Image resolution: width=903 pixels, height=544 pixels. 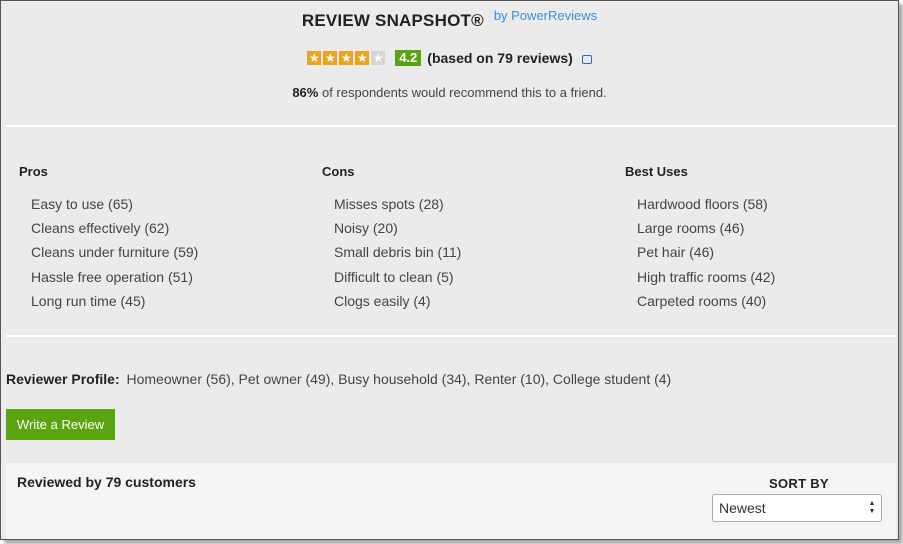 I want to click on cons-item: Small debris bin (11), so click(x=398, y=252).